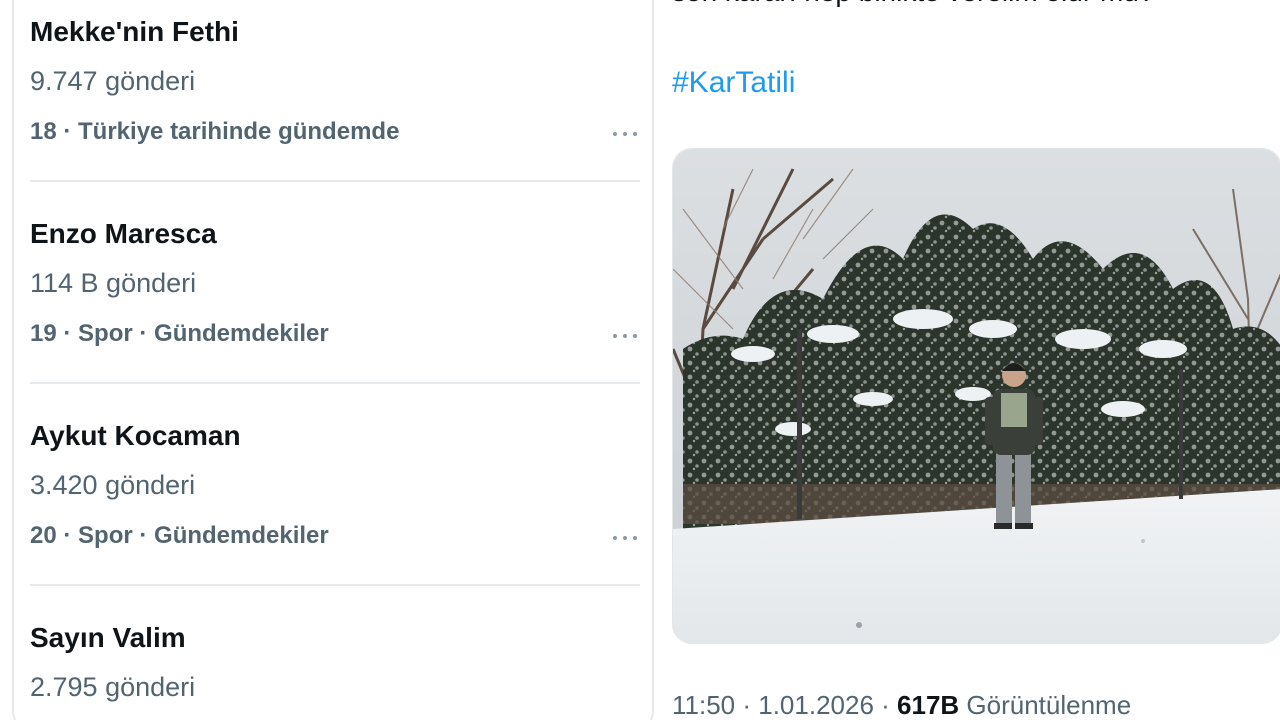  Describe the element at coordinates (928, 705) in the screenshot. I see `views-count: 617B` at that location.